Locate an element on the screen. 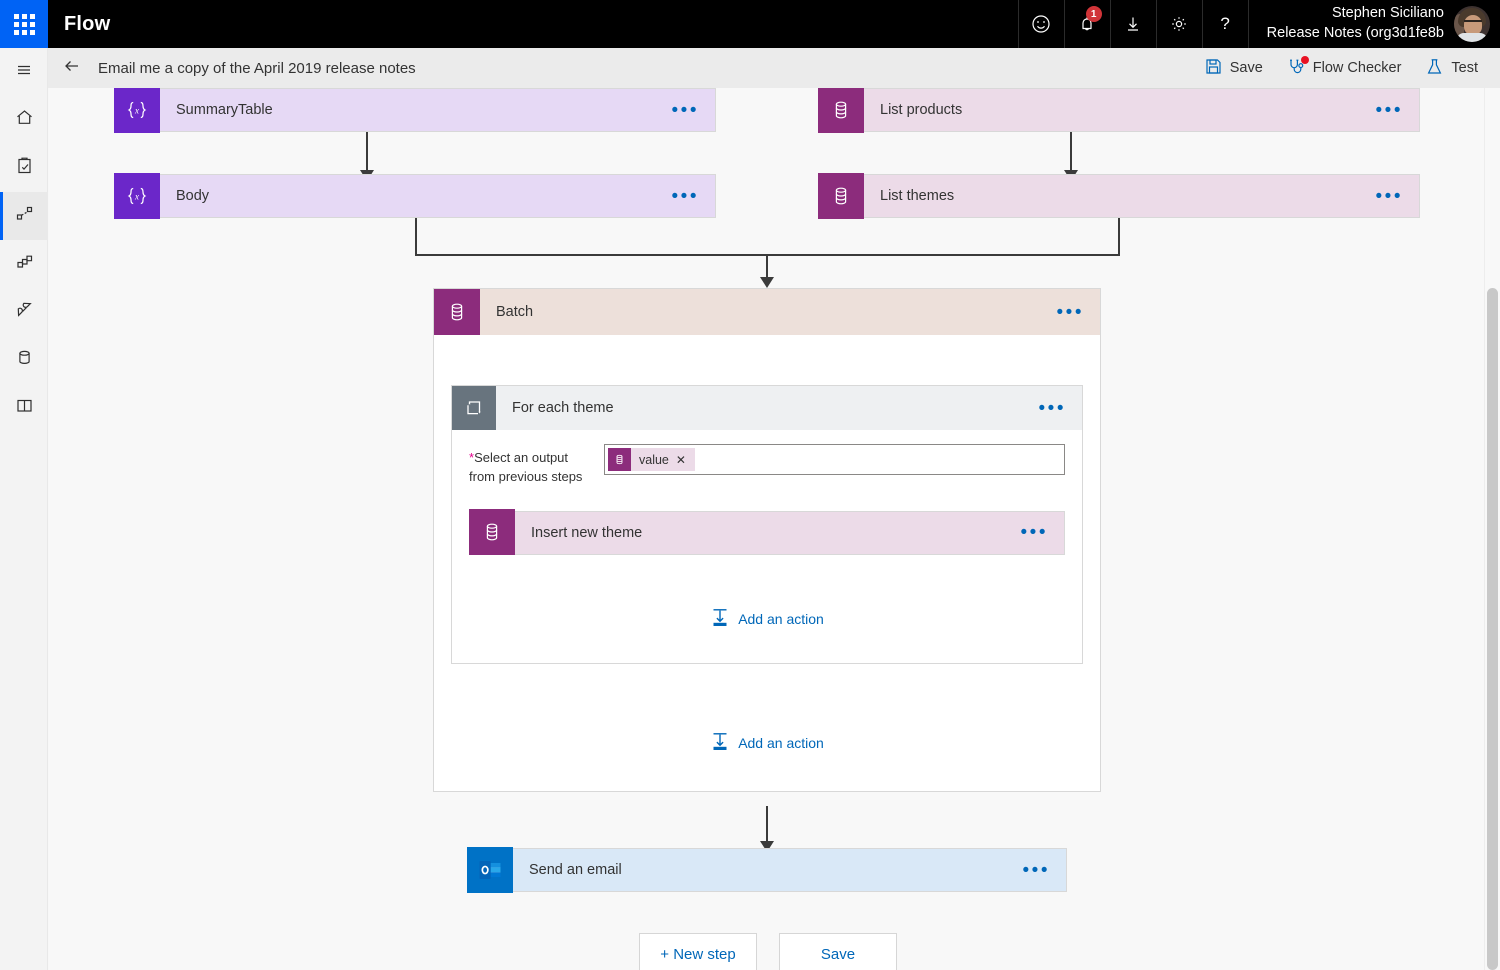 The image size is (1500, 970). field-label-line2: from previous steps is located at coordinates (526, 476).